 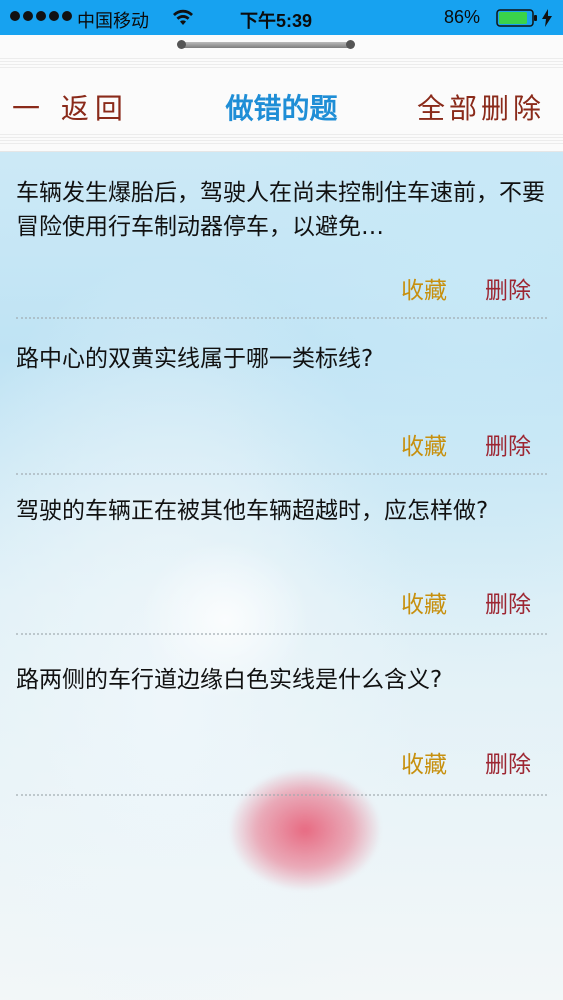 I want to click on question-text: 路两侧的车行道边缘白色实线是什么含义?, so click(x=229, y=680).